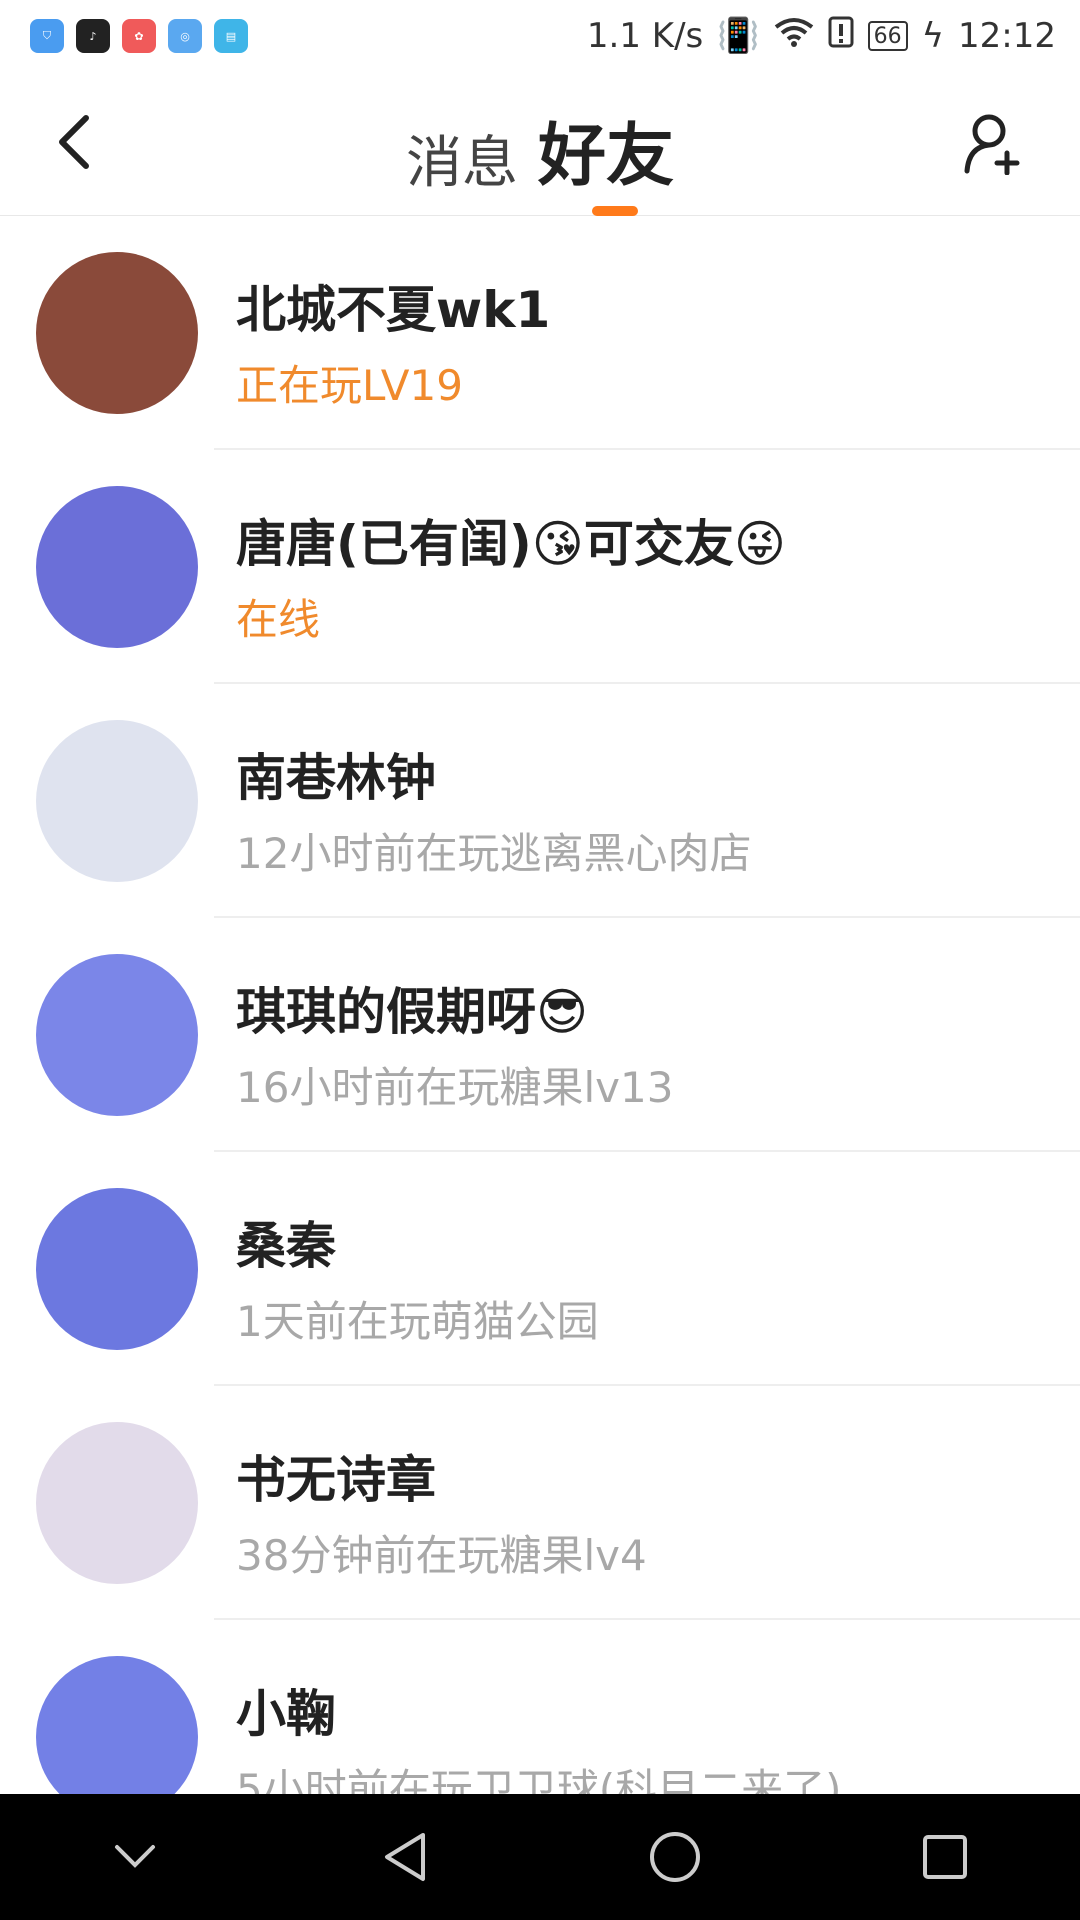 This screenshot has width=1080, height=1920. I want to click on friend-status: 正在玩LV19, so click(349, 385).